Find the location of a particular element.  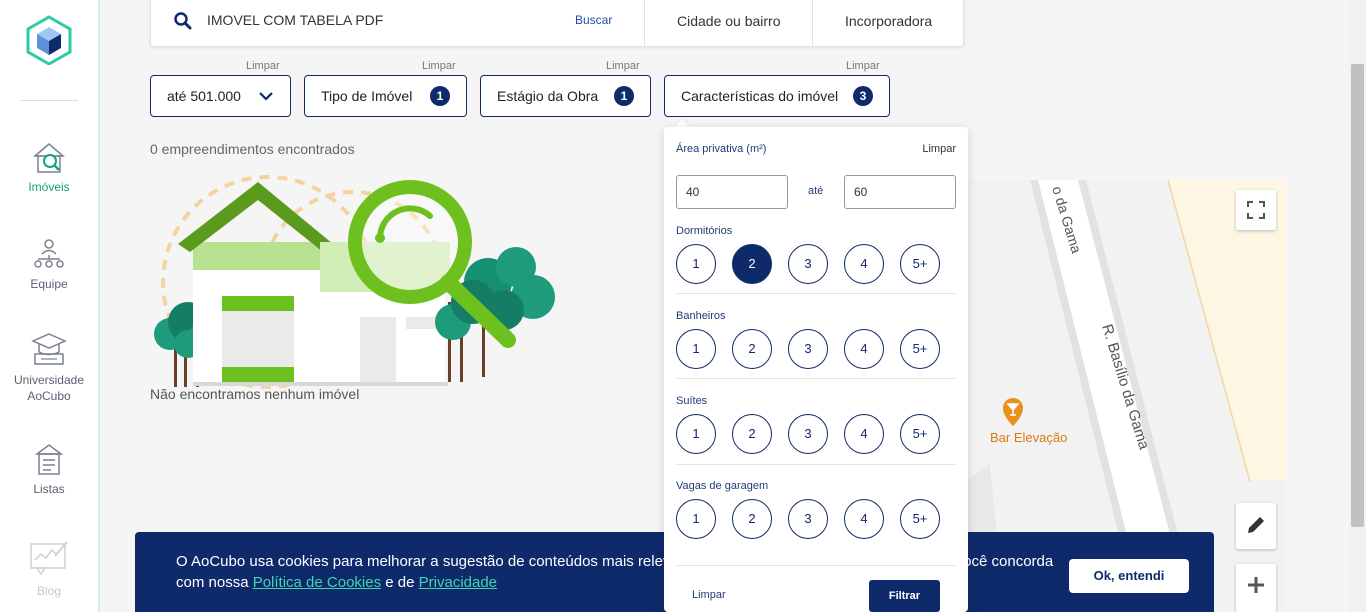

scrollbar-thumb is located at coordinates (1357, 295).